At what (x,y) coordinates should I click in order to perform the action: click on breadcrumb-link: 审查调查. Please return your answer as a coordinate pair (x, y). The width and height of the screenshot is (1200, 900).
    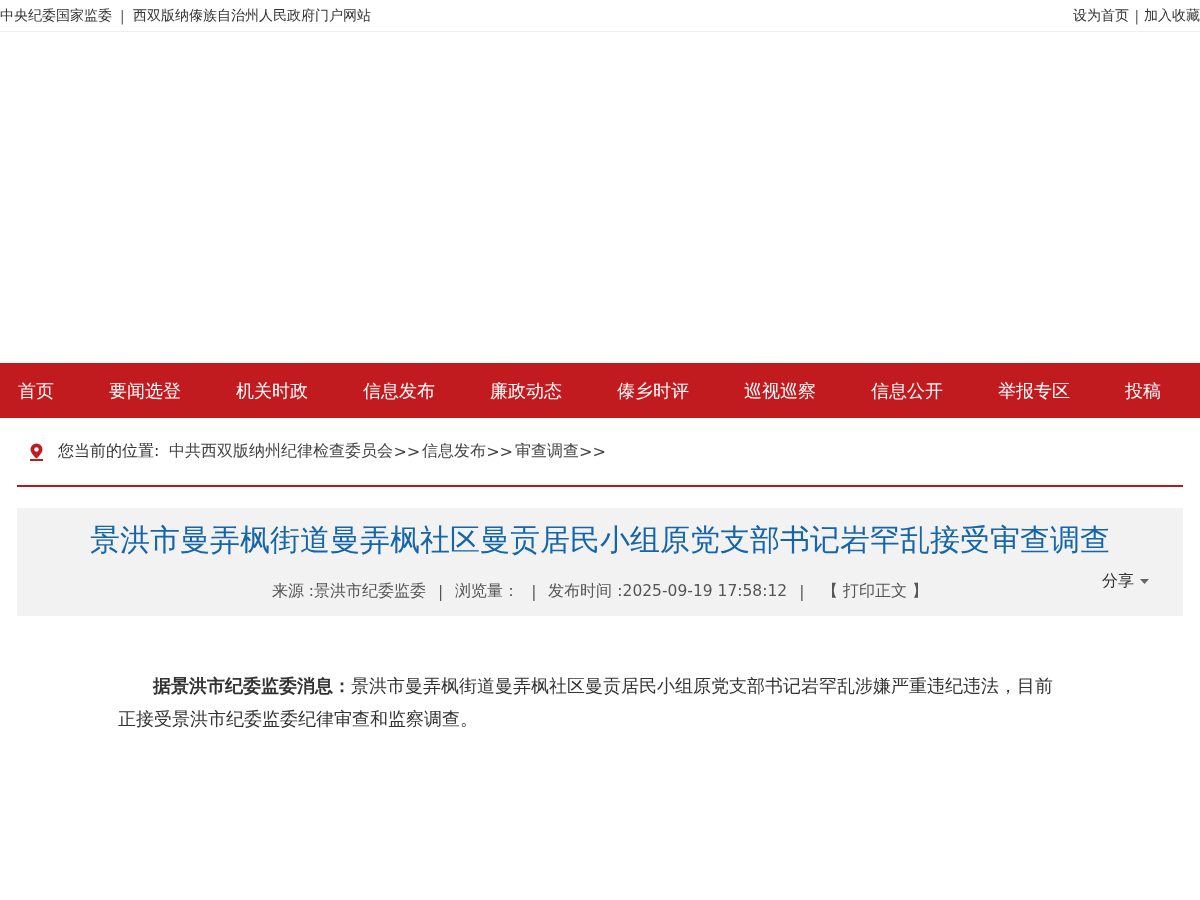
    Looking at the image, I should click on (547, 451).